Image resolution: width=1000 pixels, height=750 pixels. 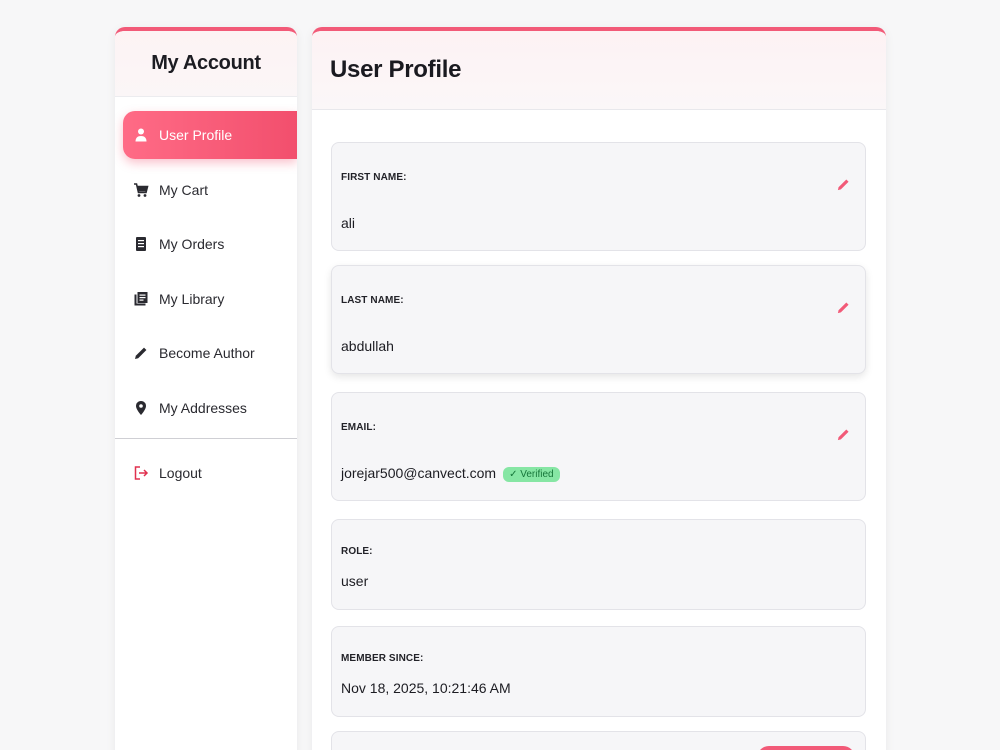 What do you see at coordinates (598, 671) in the screenshot?
I see `member-since-field: MEMBER SINCE: Nov 18, 2025, 10:21:46 AM` at bounding box center [598, 671].